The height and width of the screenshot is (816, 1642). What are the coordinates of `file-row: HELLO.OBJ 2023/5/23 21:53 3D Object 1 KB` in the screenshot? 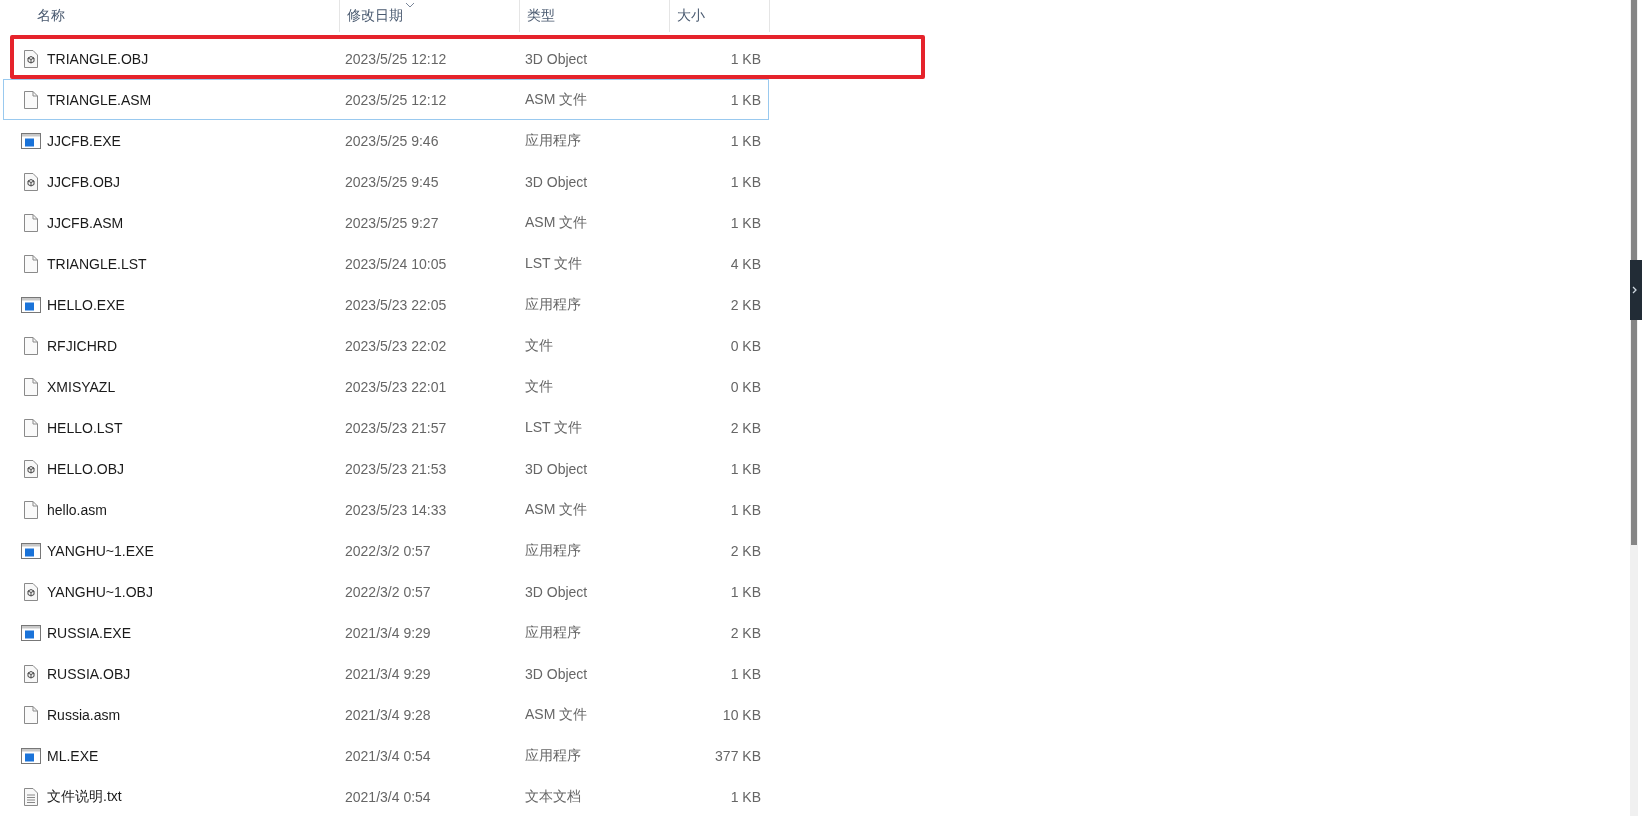 It's located at (386, 468).